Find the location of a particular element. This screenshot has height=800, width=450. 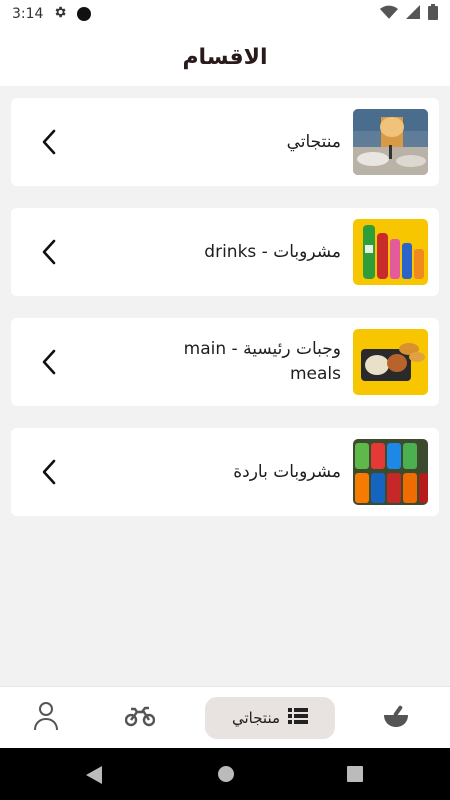

nav-delivery is located at coordinates (140, 718).